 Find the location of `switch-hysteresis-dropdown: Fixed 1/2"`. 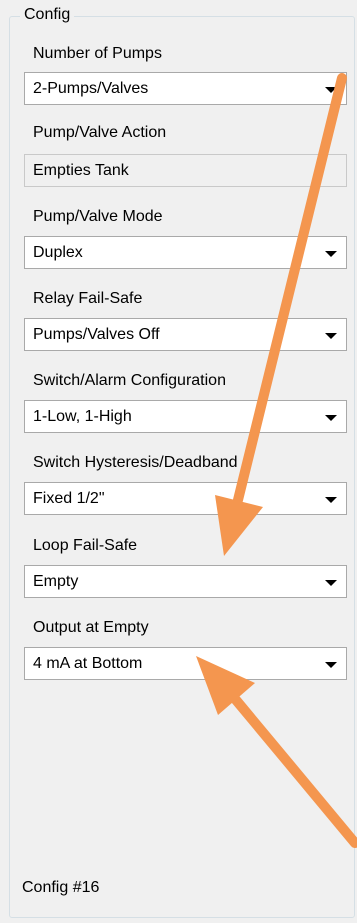

switch-hysteresis-dropdown: Fixed 1/2" is located at coordinates (185, 498).